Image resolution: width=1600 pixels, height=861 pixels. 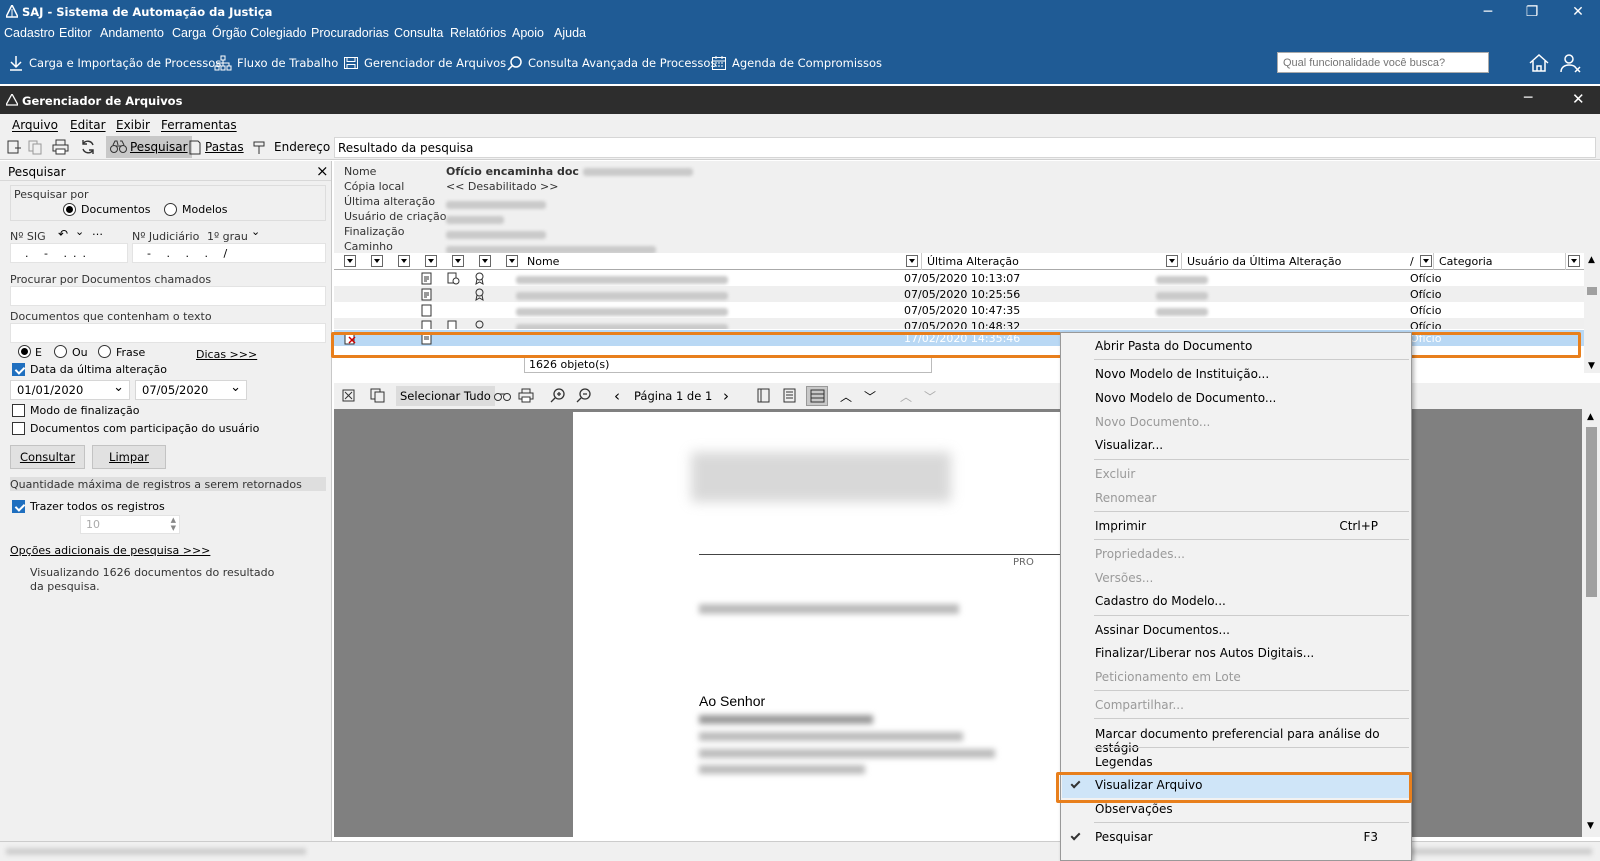 I want to click on fm-menu-editar: Editar, so click(x=88, y=125).